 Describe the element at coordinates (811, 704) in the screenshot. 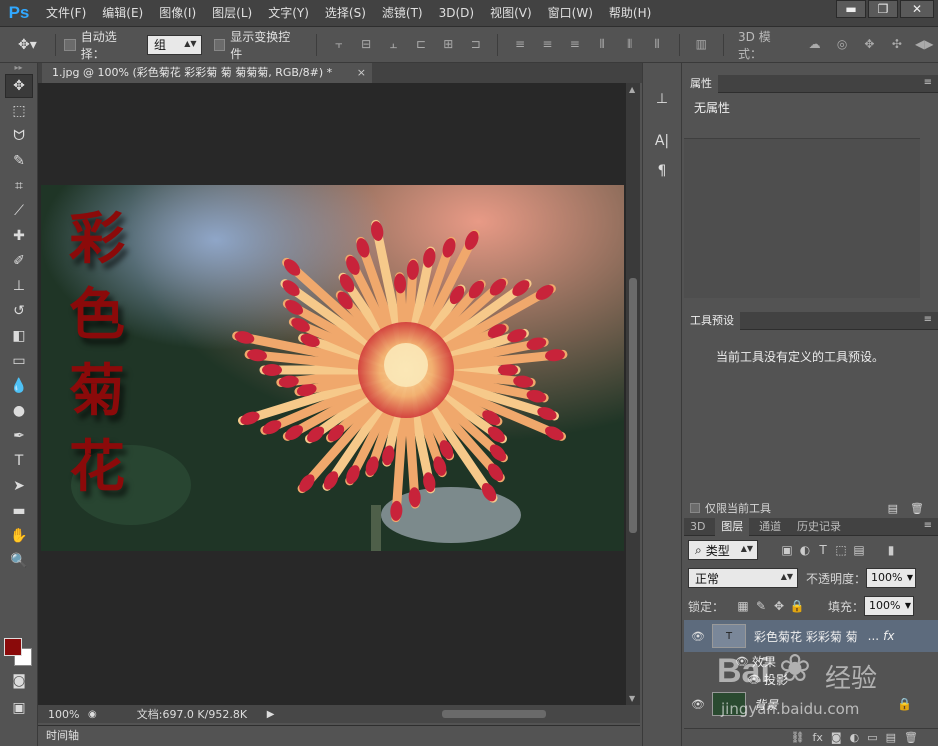

I see `layer-row-background: 👁 背景 🔒` at that location.